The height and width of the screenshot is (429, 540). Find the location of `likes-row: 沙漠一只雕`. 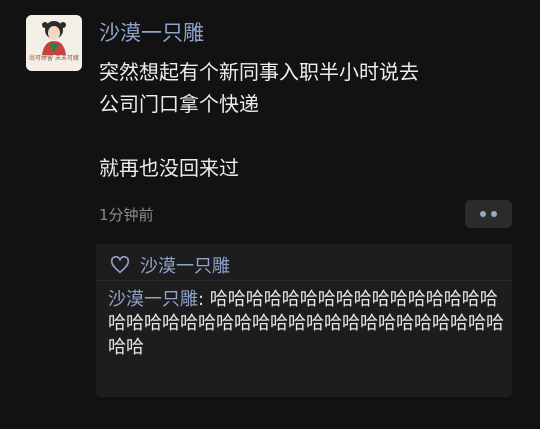

likes-row: 沙漠一只雕 is located at coordinates (170, 265).